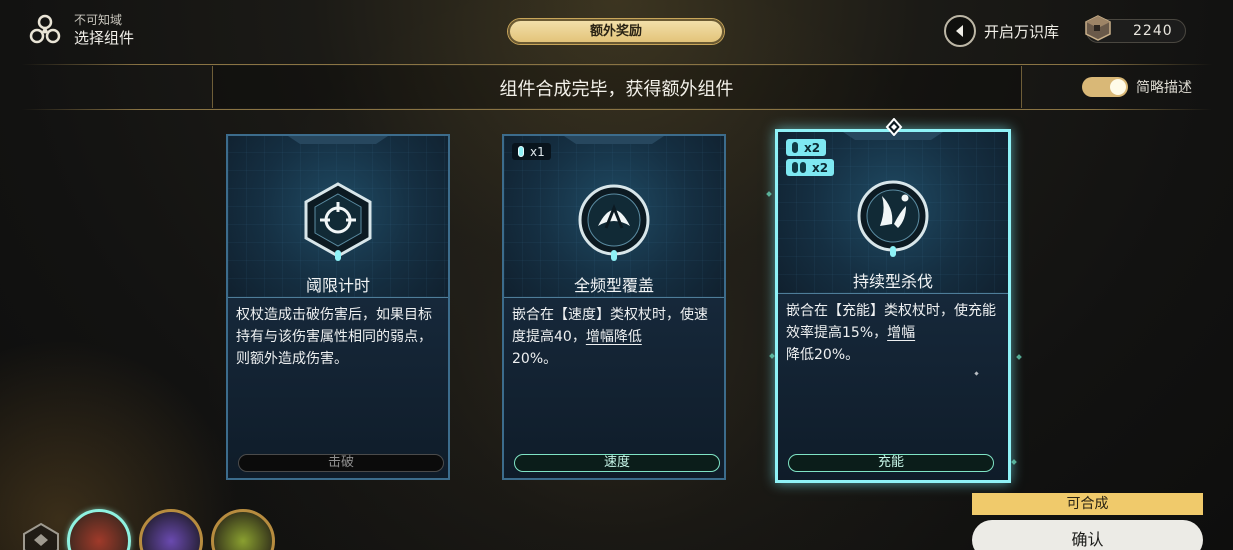 The height and width of the screenshot is (550, 1233). I want to click on card-art: x1 全频型覆盖, so click(614, 217).